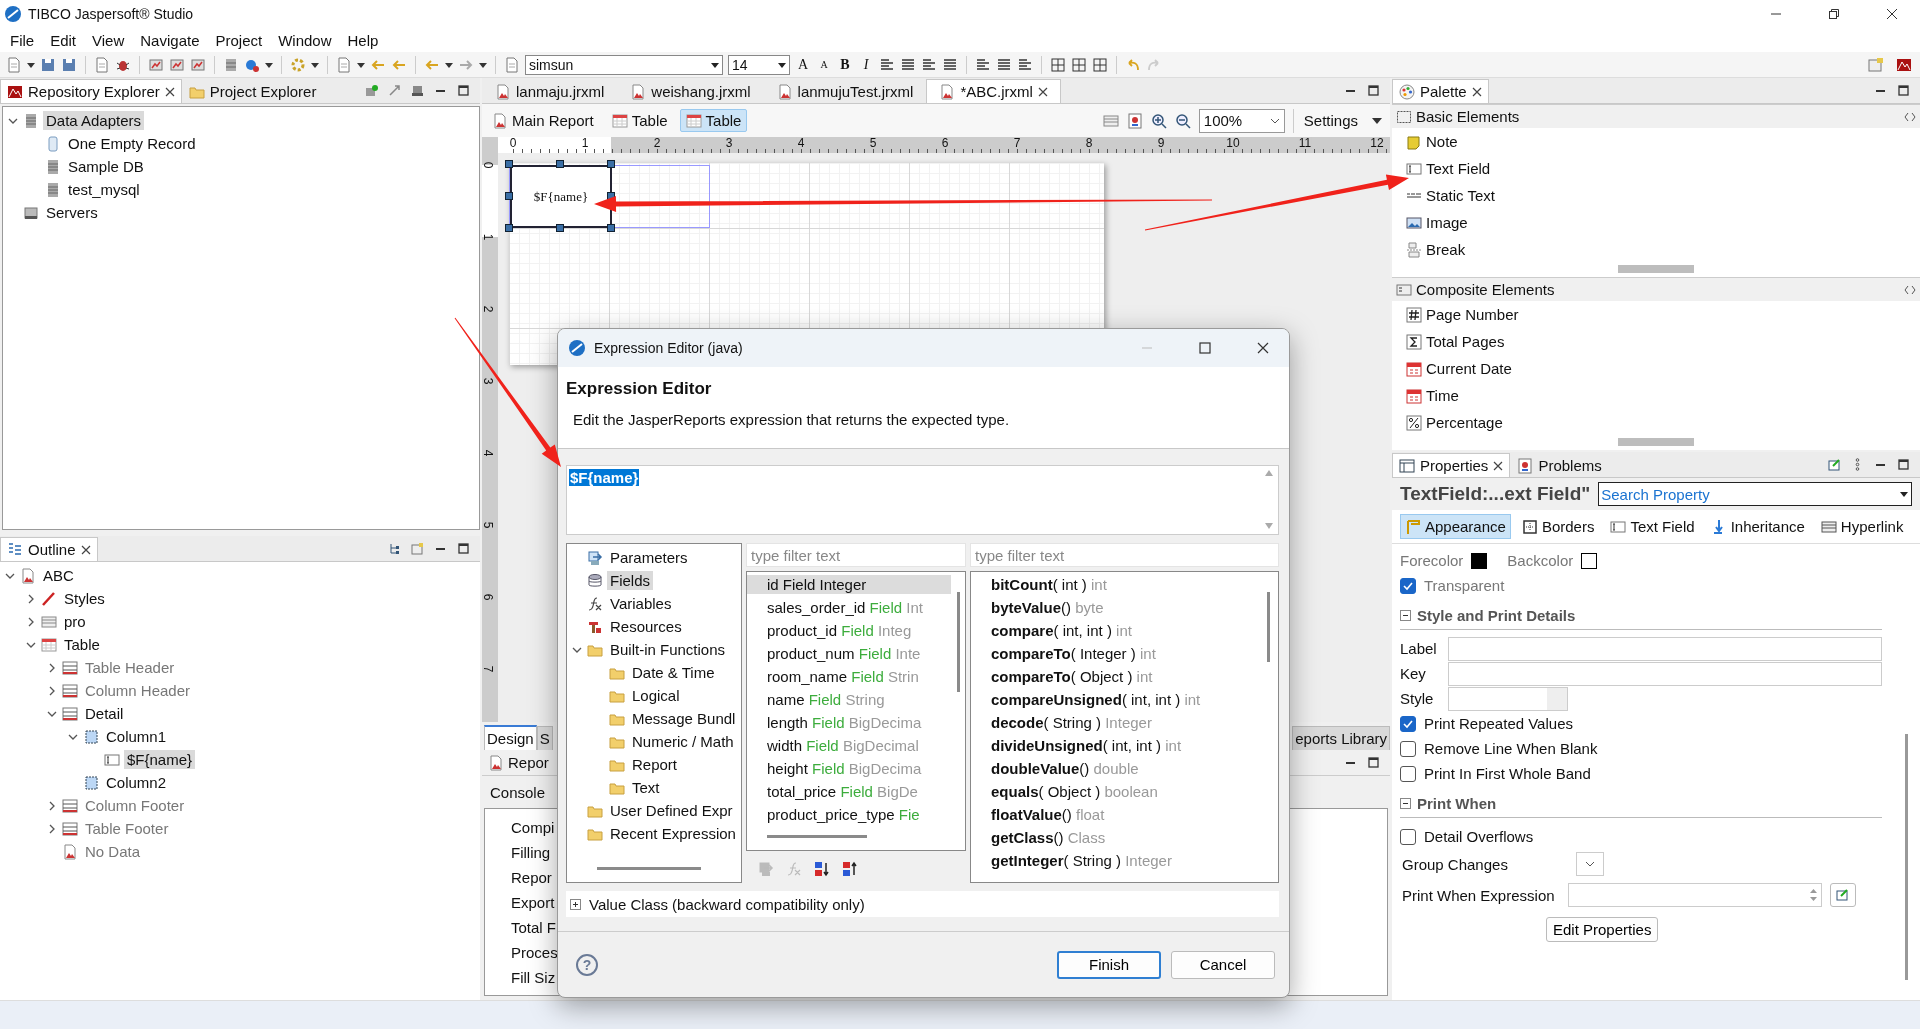 The image size is (1920, 1029). Describe the element at coordinates (641, 603) in the screenshot. I see `tree-item: Variables` at that location.